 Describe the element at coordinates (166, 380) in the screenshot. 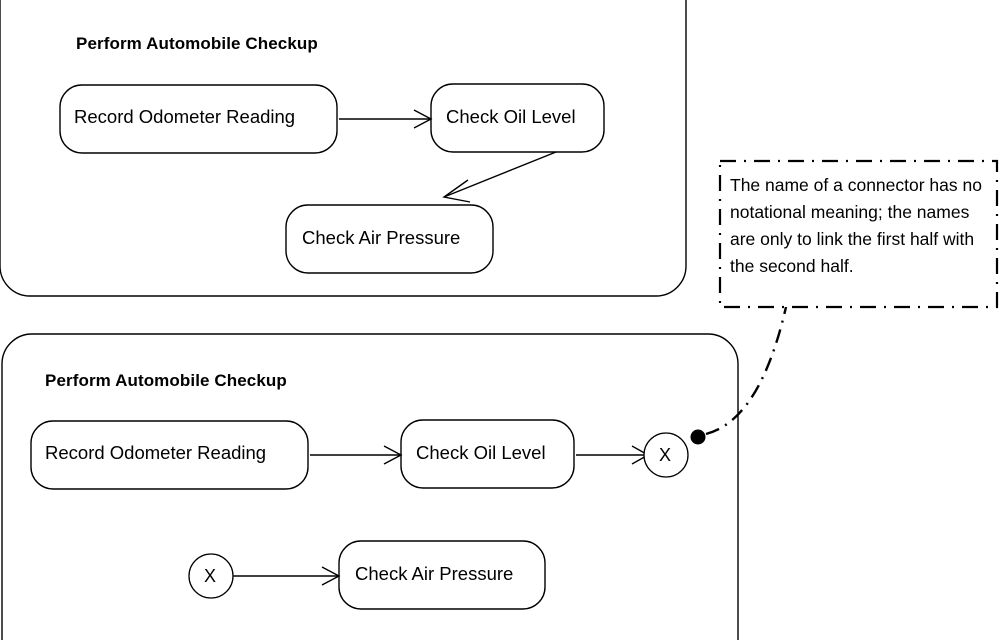

I see `frame-bottom-title: Perform Automobile Checkup` at that location.